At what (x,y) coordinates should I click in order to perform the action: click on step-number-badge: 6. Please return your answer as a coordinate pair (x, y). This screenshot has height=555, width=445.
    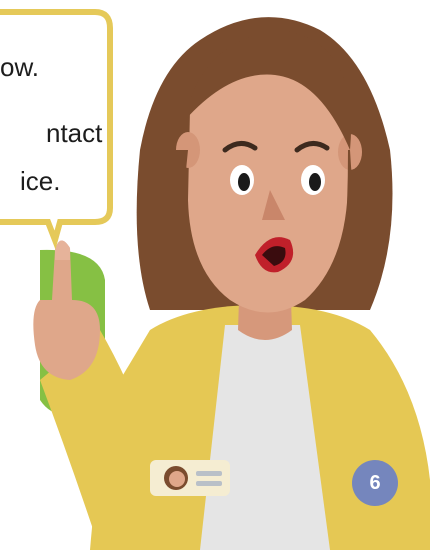
    Looking at the image, I should click on (375, 483).